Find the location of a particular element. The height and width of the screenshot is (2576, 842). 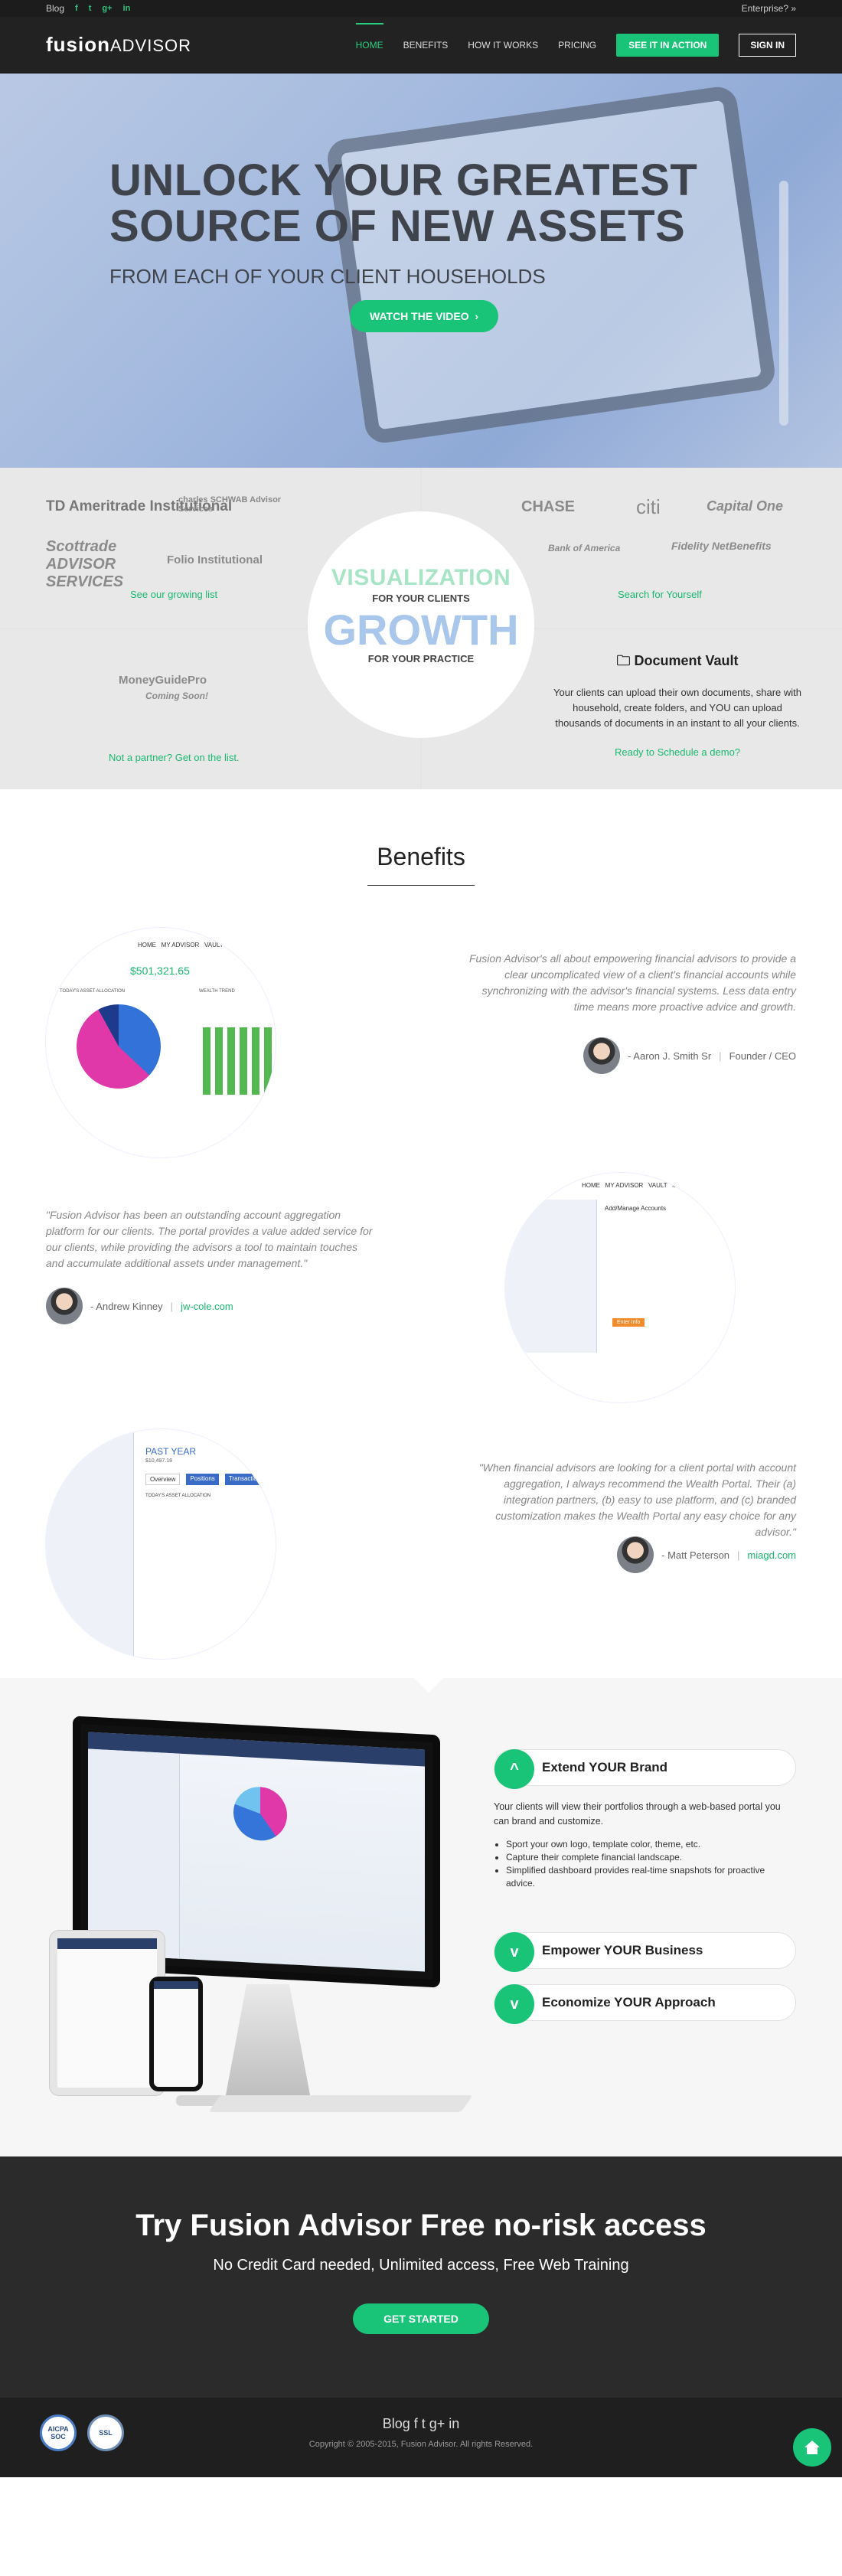

aicpa-soc-seal: AICPA SOC is located at coordinates (58, 2432).